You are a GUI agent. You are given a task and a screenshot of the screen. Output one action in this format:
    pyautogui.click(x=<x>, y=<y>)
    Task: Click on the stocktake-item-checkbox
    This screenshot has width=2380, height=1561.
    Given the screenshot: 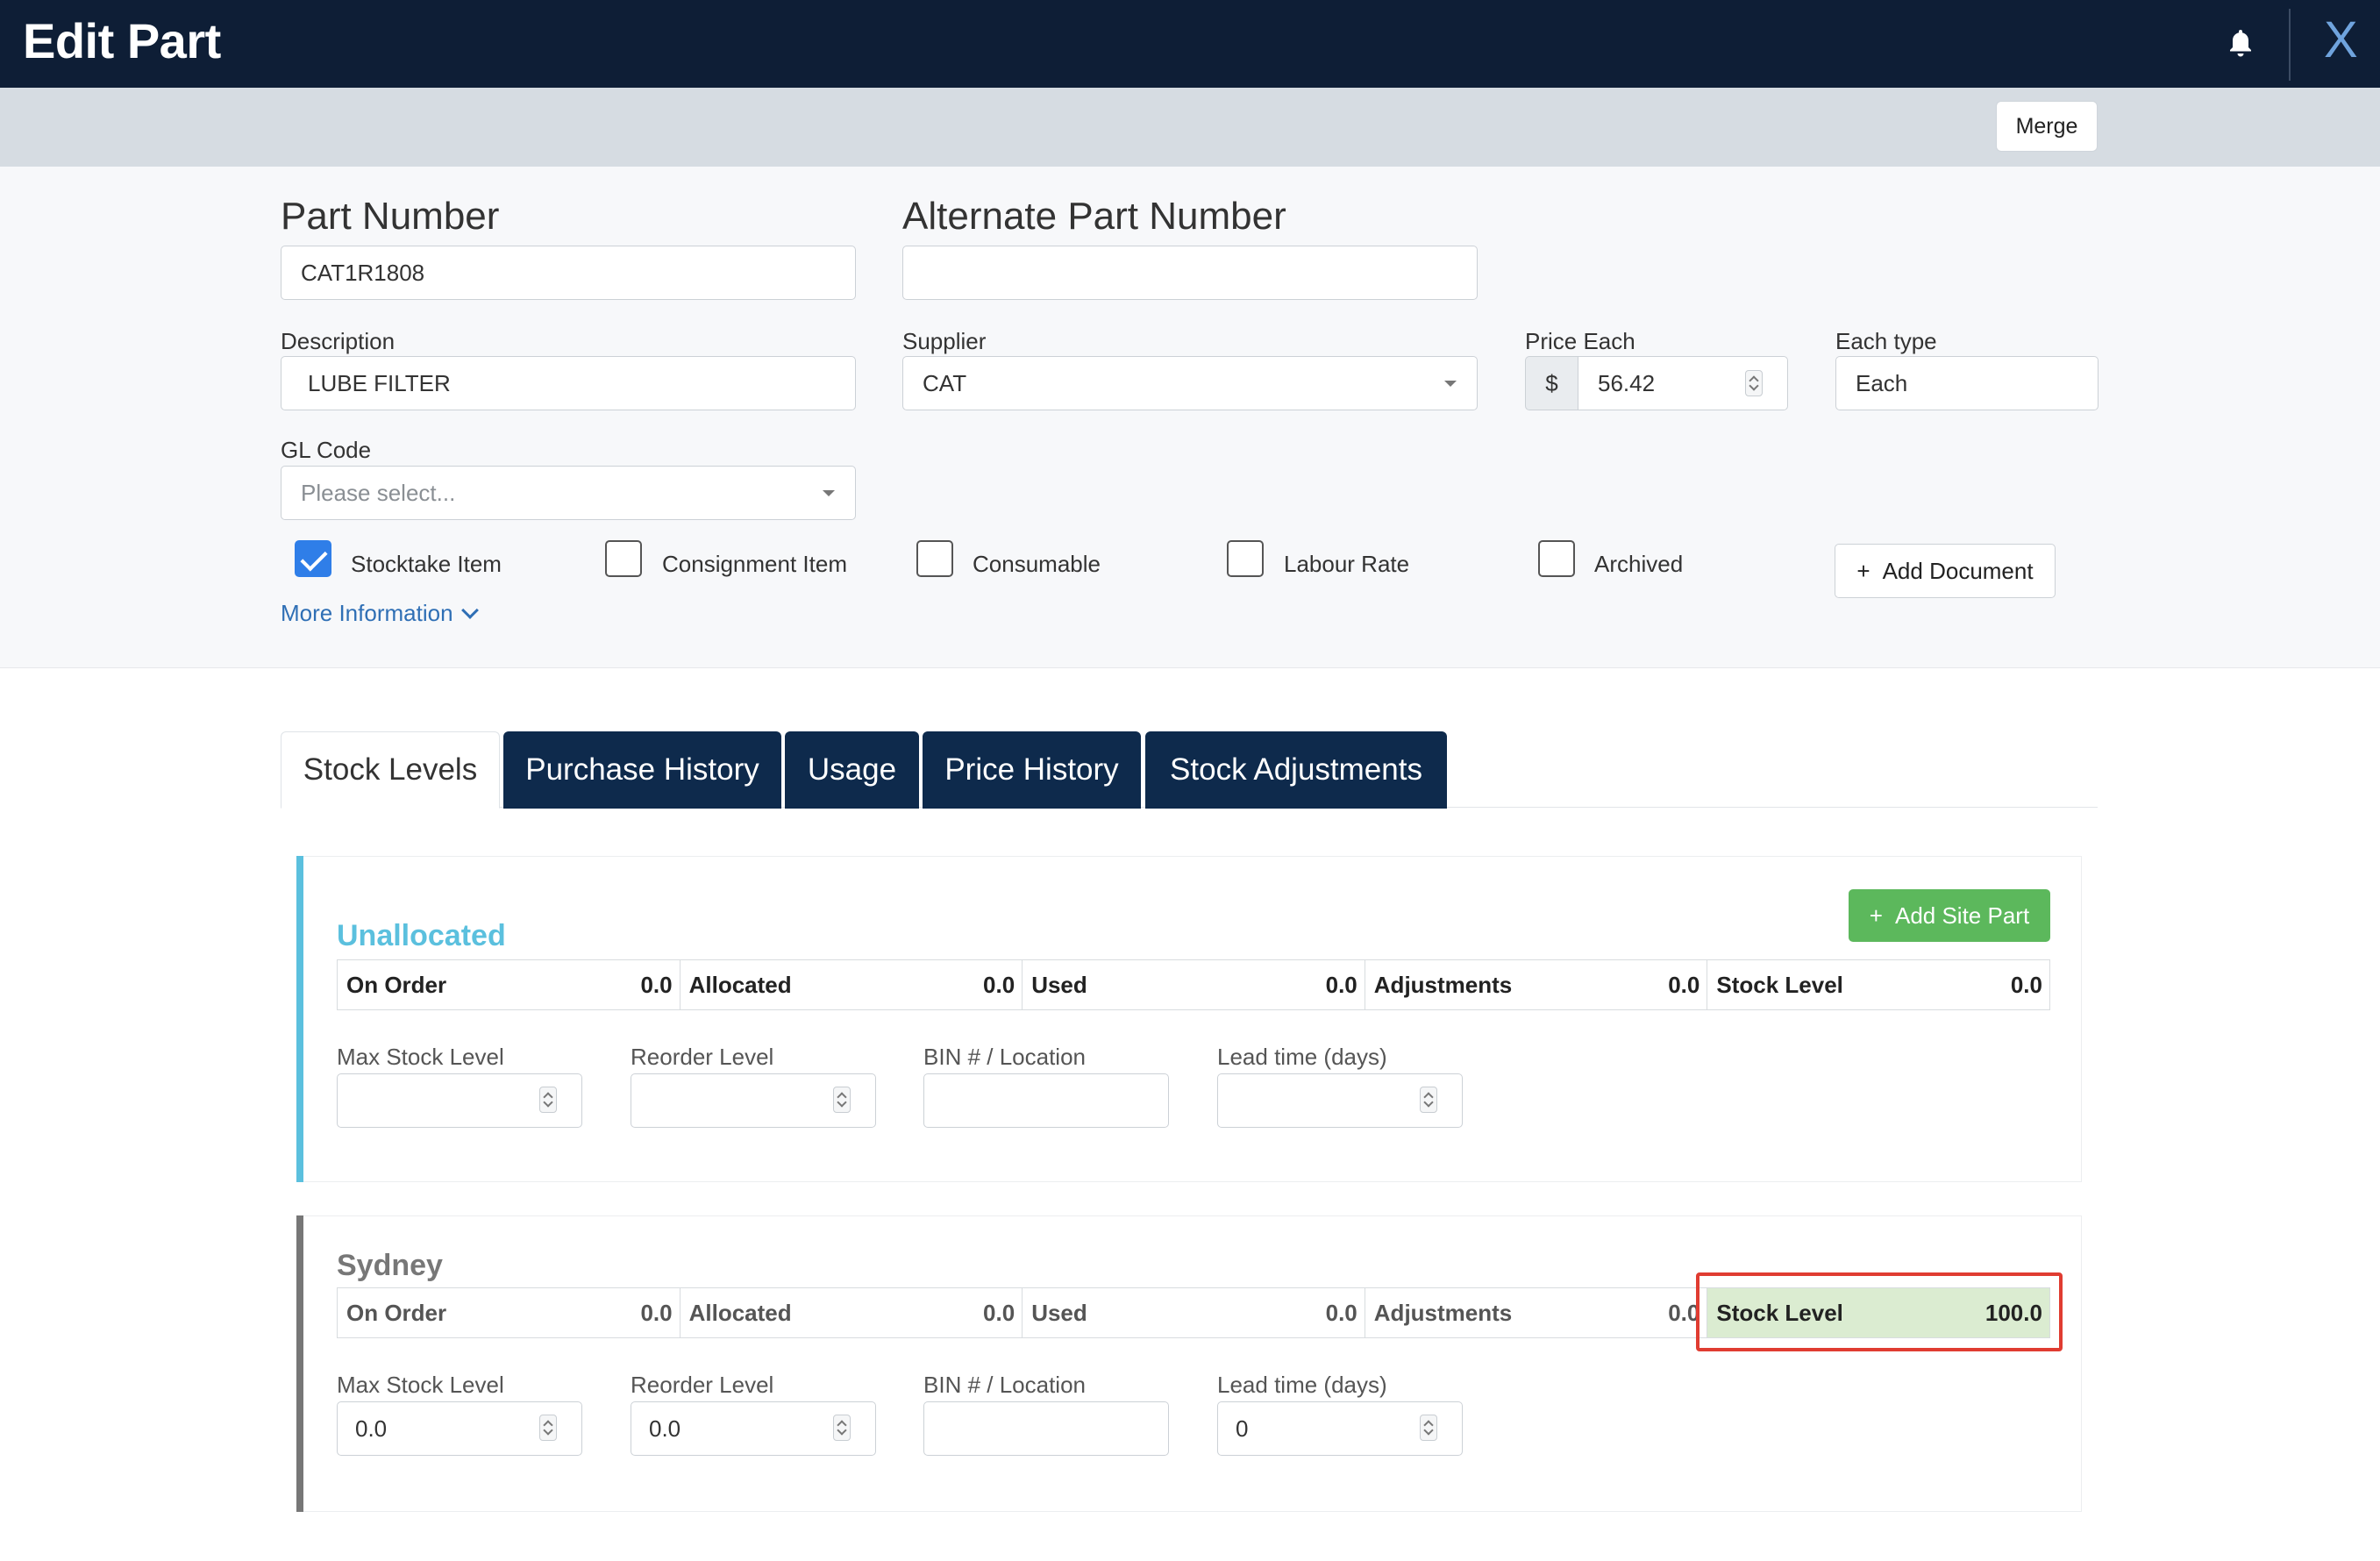 What is the action you would take?
    pyautogui.click(x=313, y=558)
    